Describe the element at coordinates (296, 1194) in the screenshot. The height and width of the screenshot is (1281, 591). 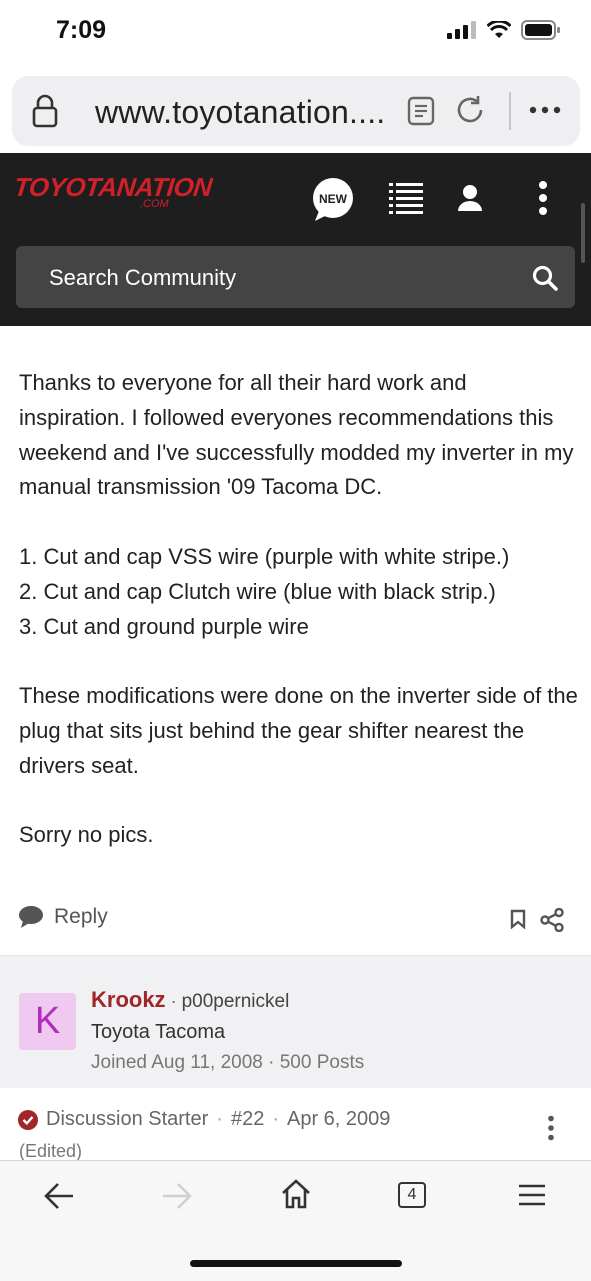
I see `home-icon` at that location.